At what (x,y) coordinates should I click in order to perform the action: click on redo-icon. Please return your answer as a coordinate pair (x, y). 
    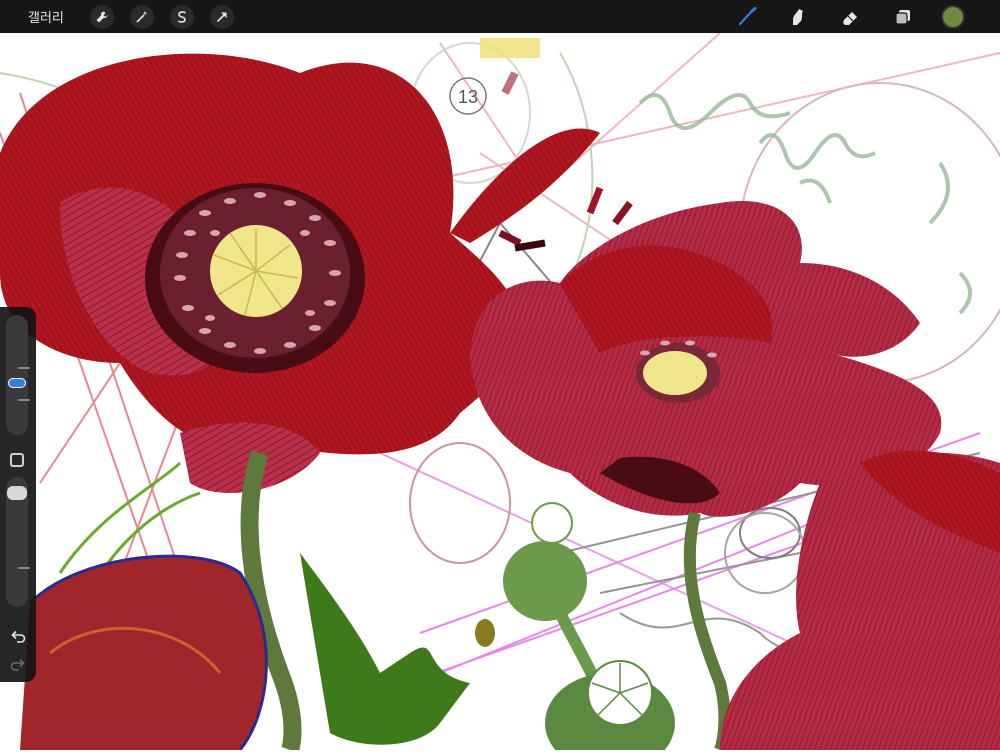
    Looking at the image, I should click on (18, 664).